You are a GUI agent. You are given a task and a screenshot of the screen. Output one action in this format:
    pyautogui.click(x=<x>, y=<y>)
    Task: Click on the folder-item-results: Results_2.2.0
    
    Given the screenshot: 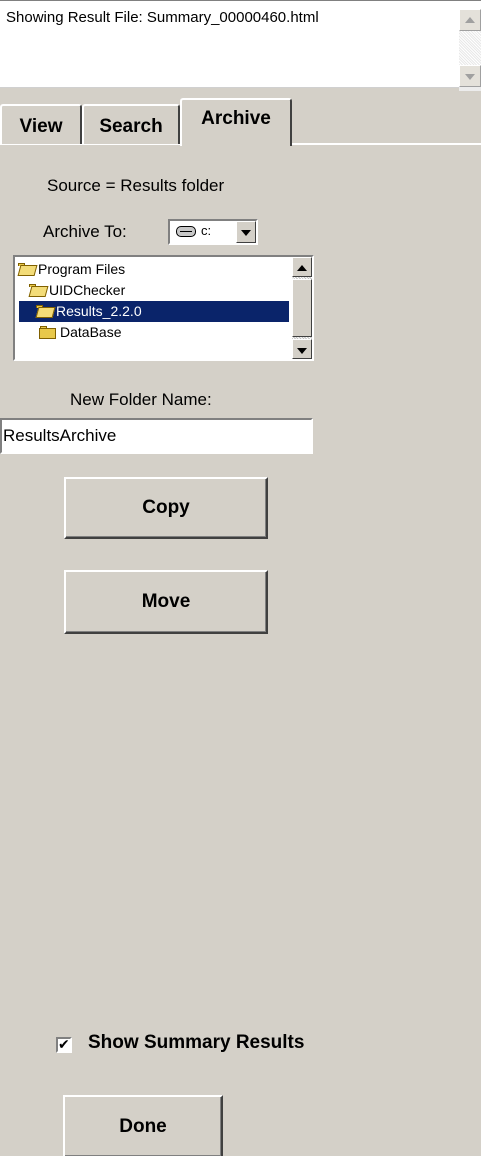 What is the action you would take?
    pyautogui.click(x=154, y=311)
    